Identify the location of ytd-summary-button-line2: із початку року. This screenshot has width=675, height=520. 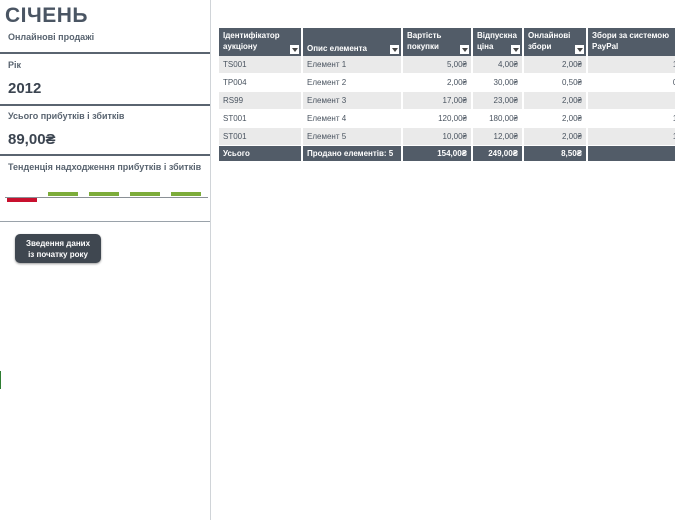
(58, 254).